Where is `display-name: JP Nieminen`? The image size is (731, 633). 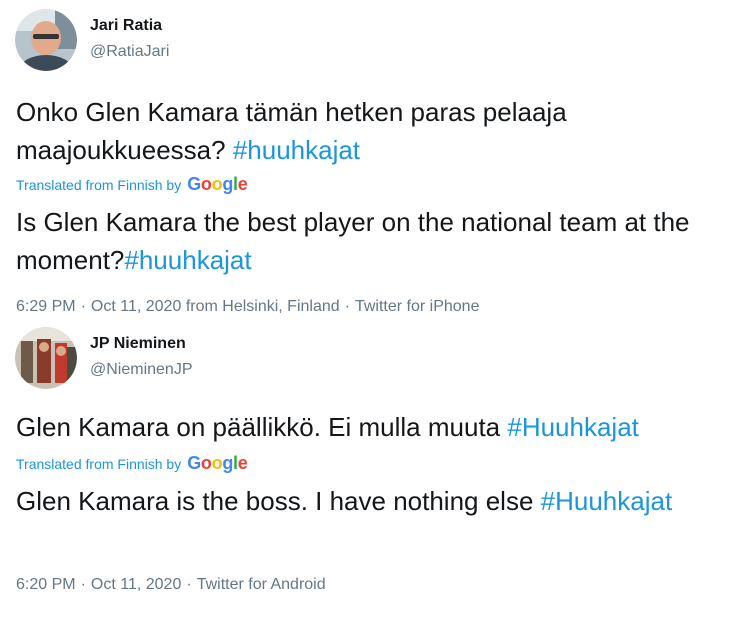
display-name: JP Nieminen is located at coordinates (138, 344).